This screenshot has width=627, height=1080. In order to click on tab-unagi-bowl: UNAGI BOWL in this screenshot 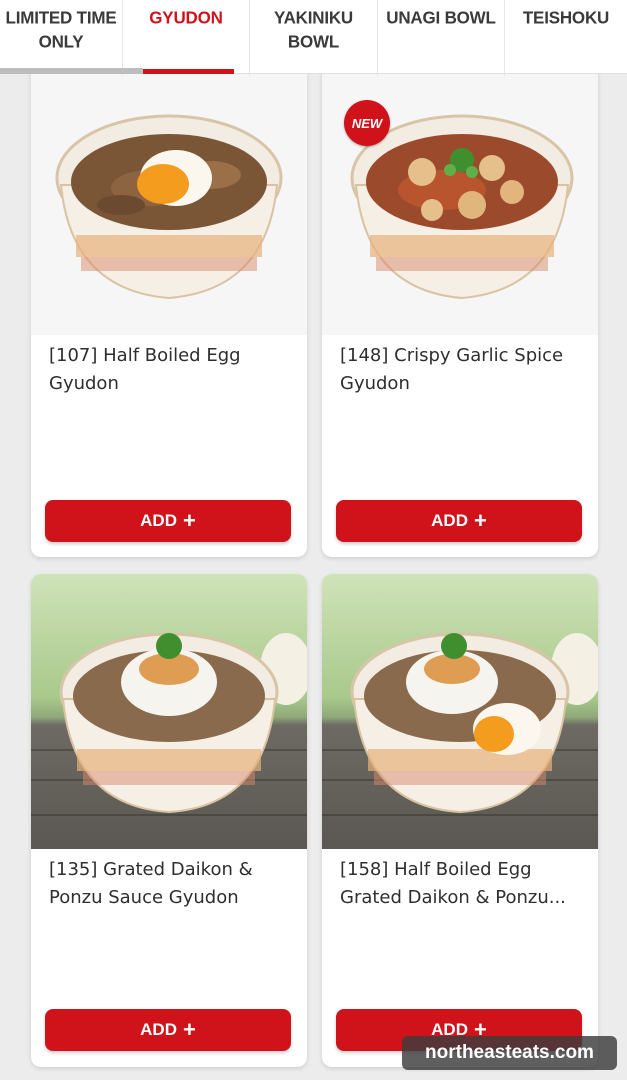, I will do `click(441, 38)`.